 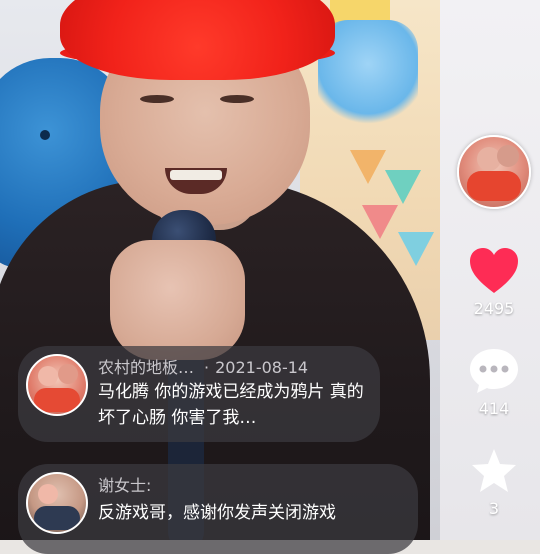 What do you see at coordinates (177, 300) in the screenshot?
I see `person-hand` at bounding box center [177, 300].